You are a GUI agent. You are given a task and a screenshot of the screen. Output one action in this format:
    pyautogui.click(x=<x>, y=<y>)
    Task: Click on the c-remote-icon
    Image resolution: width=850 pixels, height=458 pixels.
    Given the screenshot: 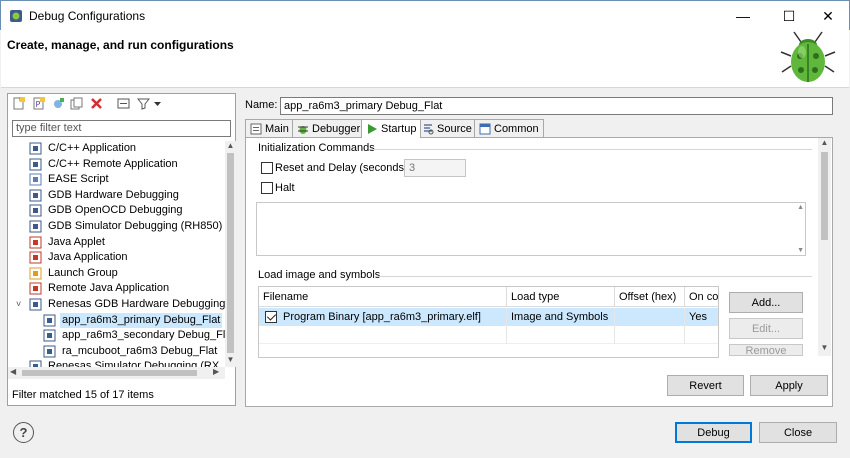 What is the action you would take?
    pyautogui.click(x=35, y=164)
    